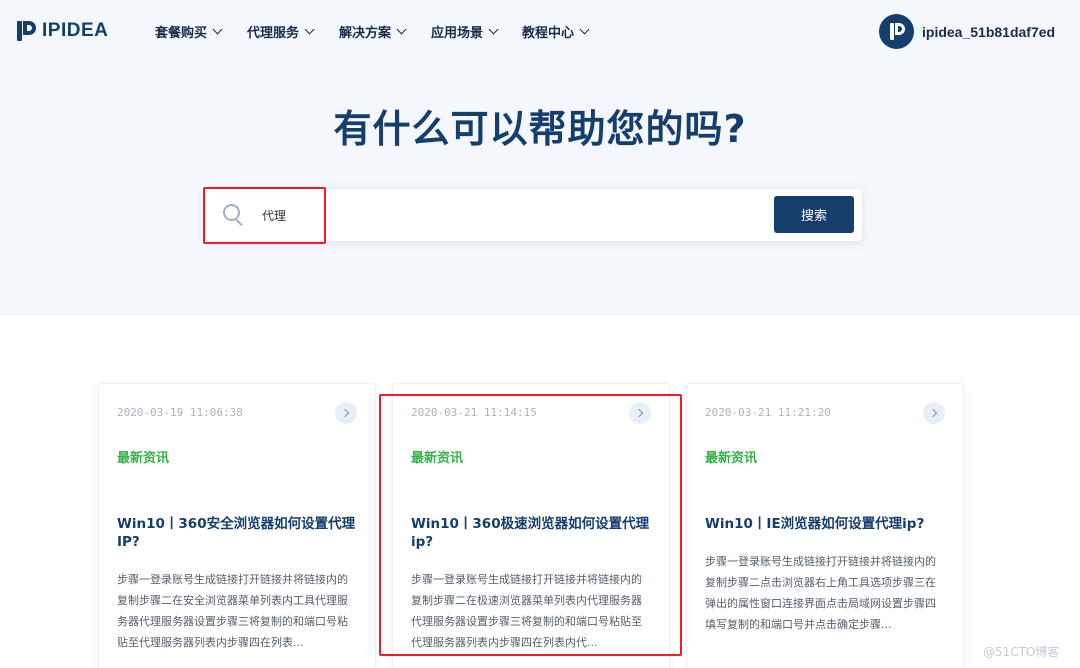 This screenshot has height=668, width=1080. I want to click on nav-item-label: 代理服务, so click(273, 33).